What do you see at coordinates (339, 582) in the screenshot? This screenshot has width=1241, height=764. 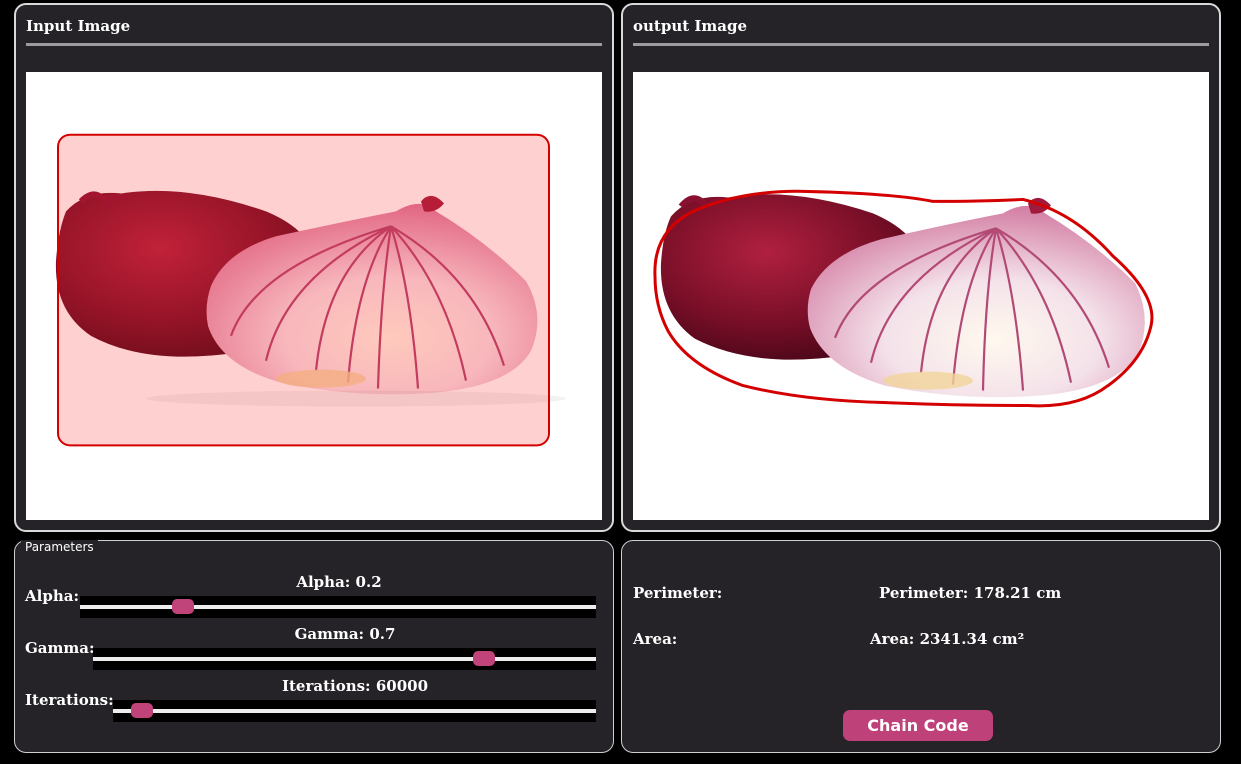 I see `alpha-value-caption: Alpha: 0.2` at bounding box center [339, 582].